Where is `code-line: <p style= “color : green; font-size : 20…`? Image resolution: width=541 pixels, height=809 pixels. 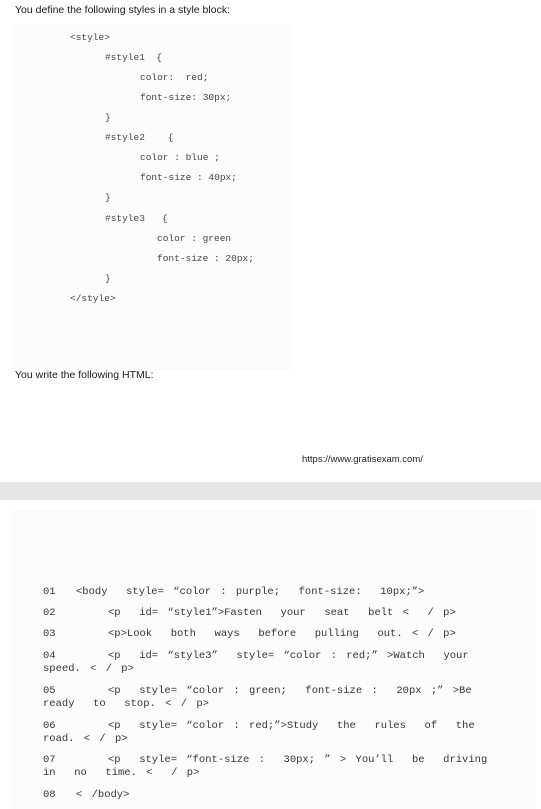
code-line: <p style= “color : green; font-size : 20… is located at coordinates (290, 691).